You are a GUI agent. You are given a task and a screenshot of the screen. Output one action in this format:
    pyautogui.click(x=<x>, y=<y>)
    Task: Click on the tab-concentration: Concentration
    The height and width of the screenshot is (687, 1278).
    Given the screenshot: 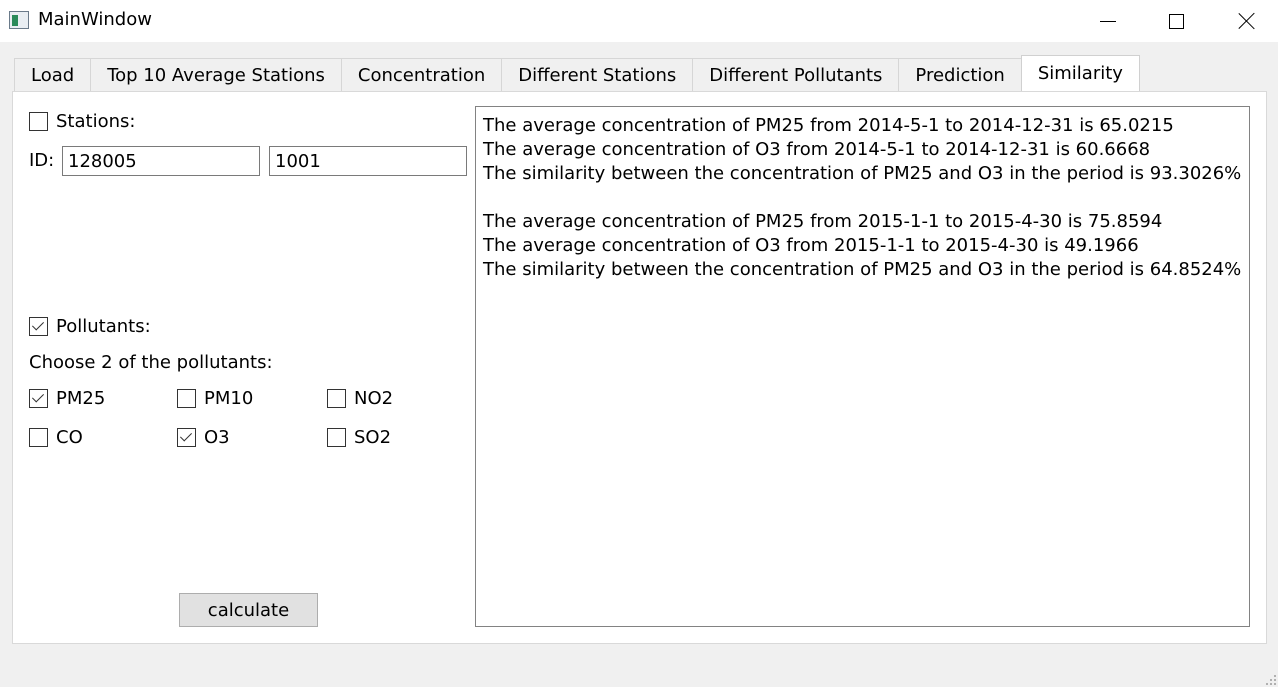 What is the action you would take?
    pyautogui.click(x=421, y=74)
    